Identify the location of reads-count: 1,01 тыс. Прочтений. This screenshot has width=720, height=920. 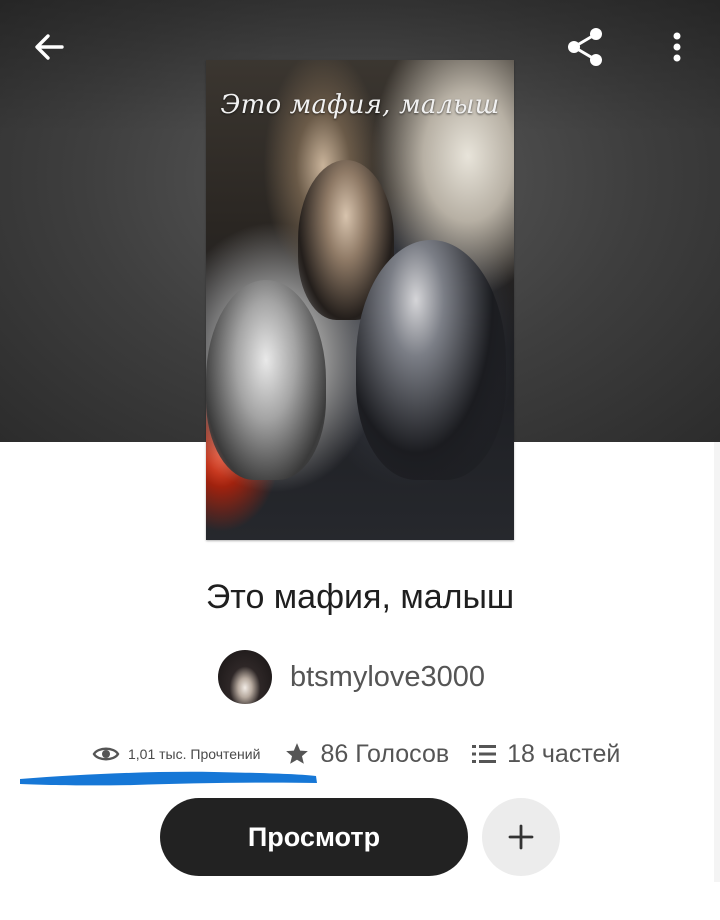
(194, 754).